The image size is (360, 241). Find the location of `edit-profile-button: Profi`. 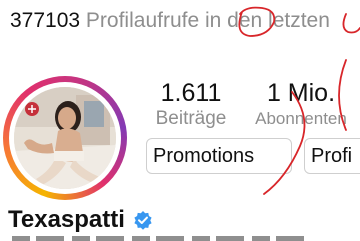

edit-profile-button: Profi is located at coordinates (332, 156).